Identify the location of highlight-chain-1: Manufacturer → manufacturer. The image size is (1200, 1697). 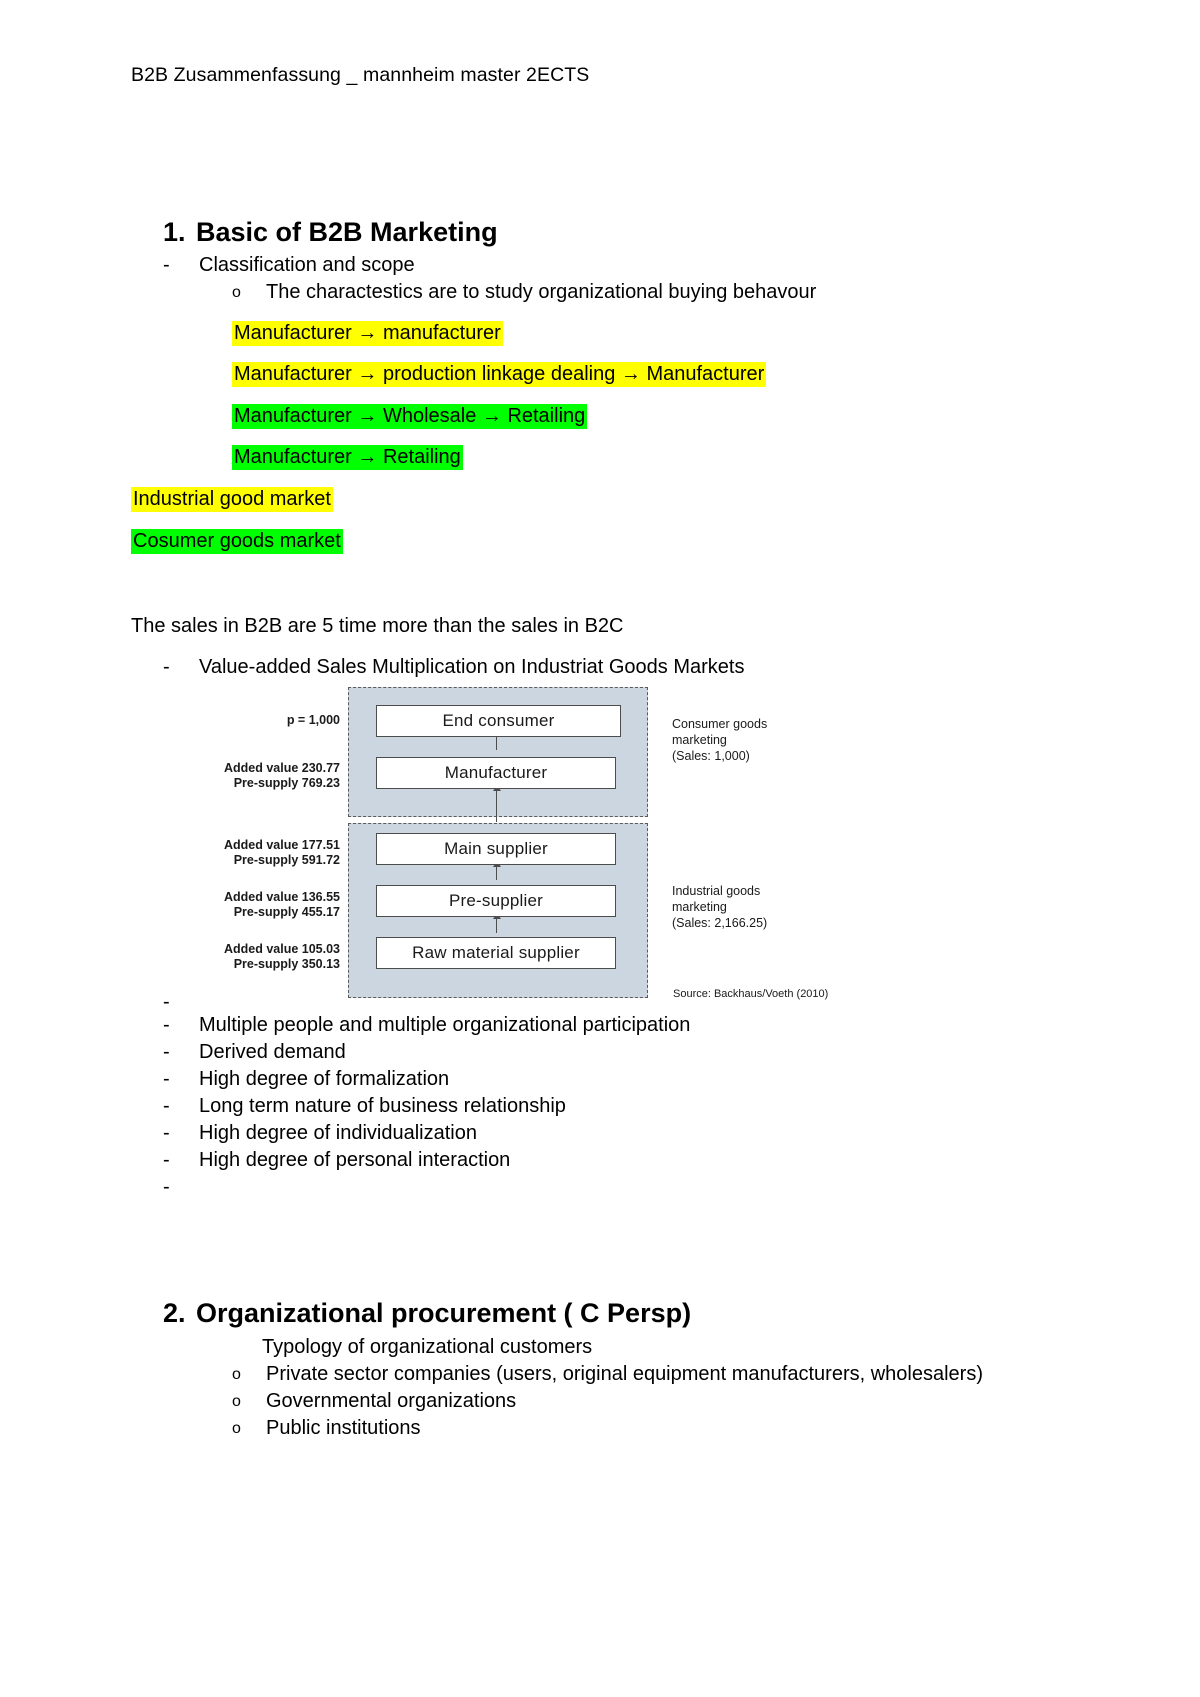
(367, 333).